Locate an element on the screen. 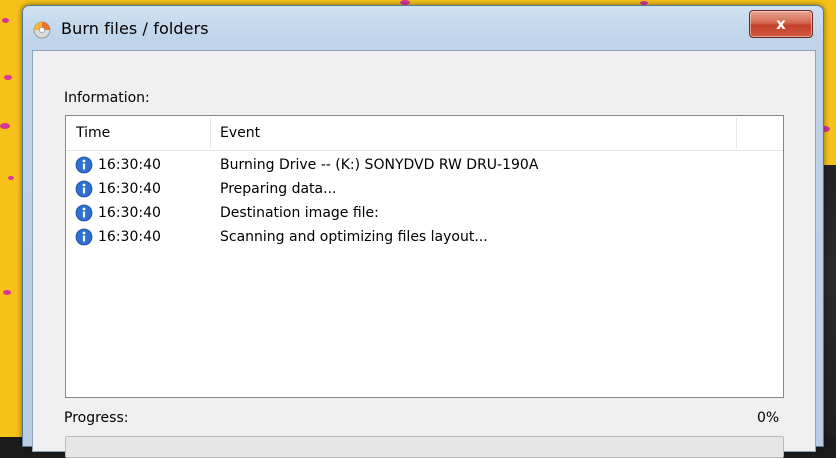 The height and width of the screenshot is (458, 836). list-item: 16:30:40 Destination image file: is located at coordinates (424, 214).